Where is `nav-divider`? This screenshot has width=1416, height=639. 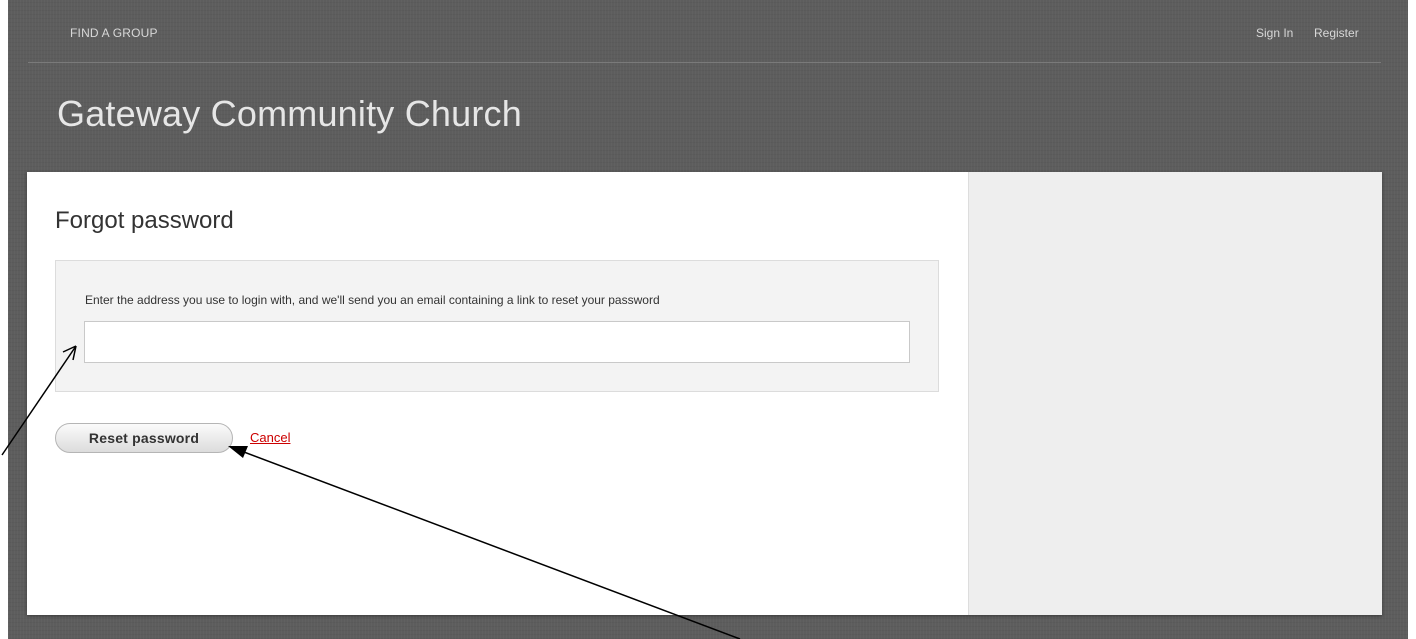
nav-divider is located at coordinates (704, 62).